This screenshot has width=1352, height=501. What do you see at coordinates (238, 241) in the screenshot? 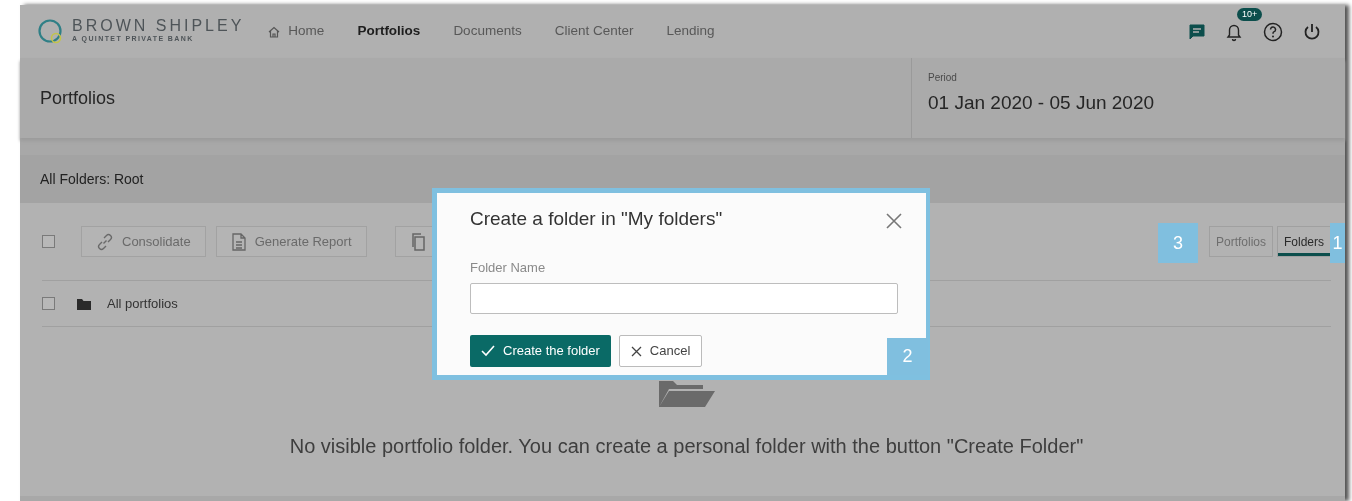
I see `document-icon` at bounding box center [238, 241].